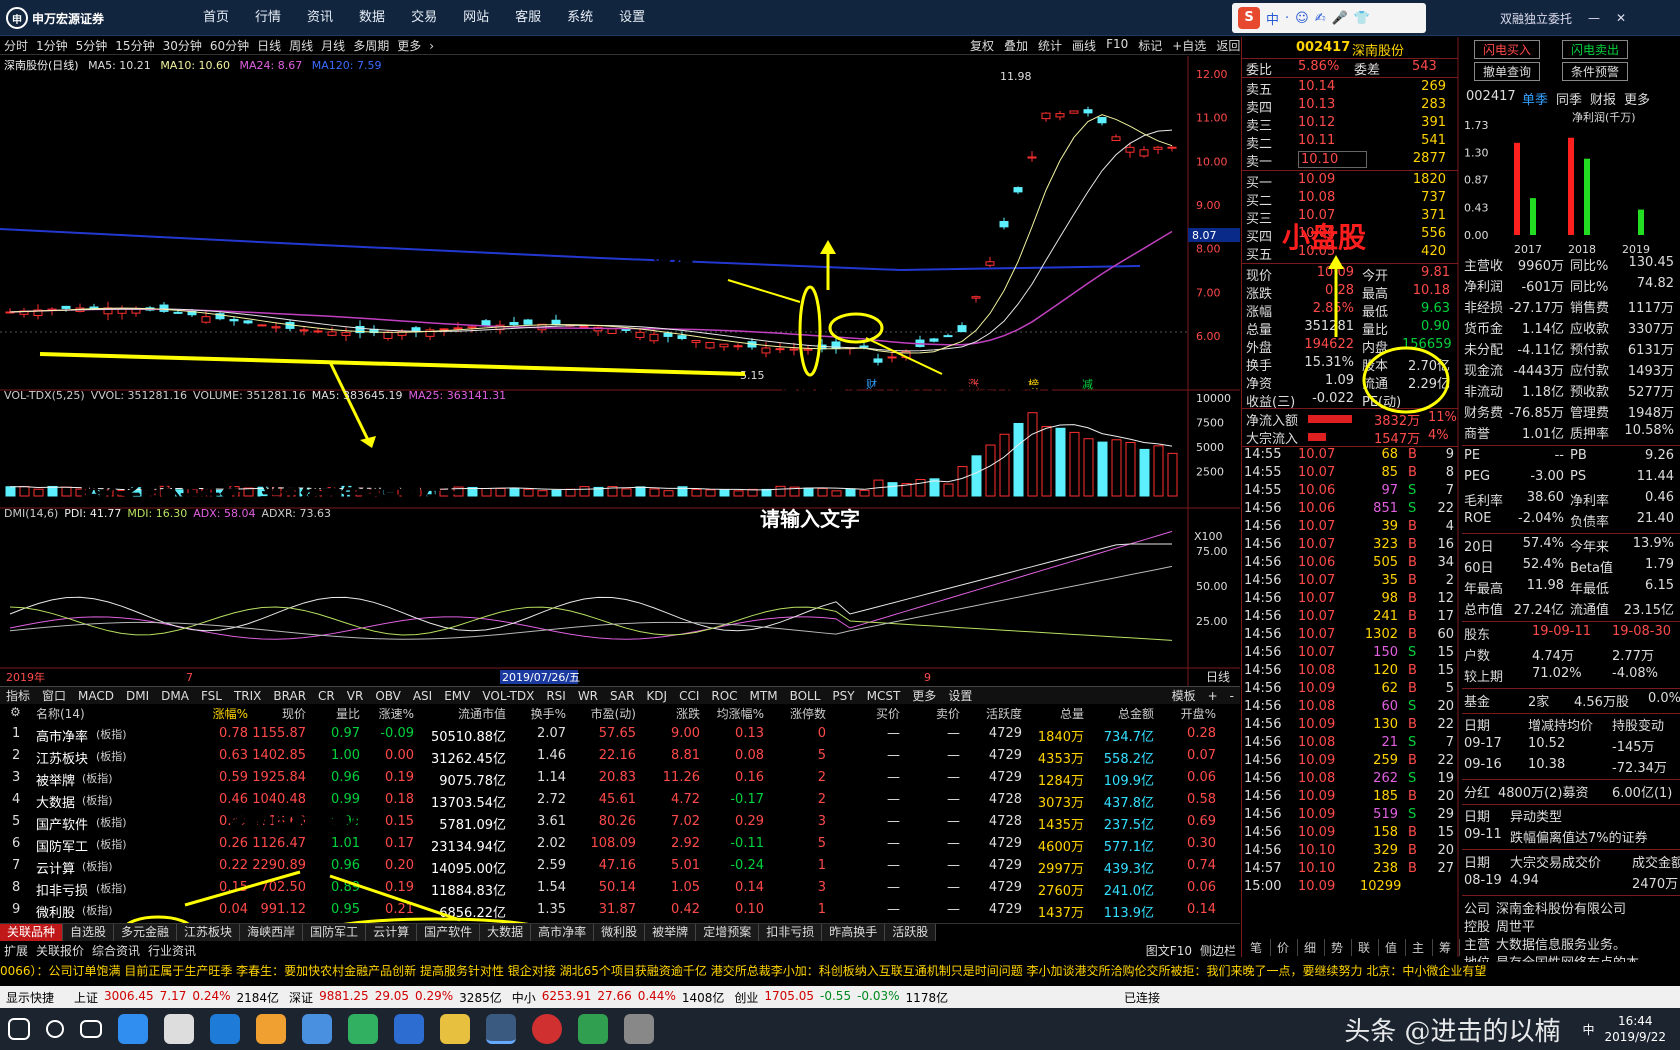  Describe the element at coordinates (176, 997) in the screenshot. I see `index-sh: 上证 3006.45 7.17 0.24% 2184亿` at that location.